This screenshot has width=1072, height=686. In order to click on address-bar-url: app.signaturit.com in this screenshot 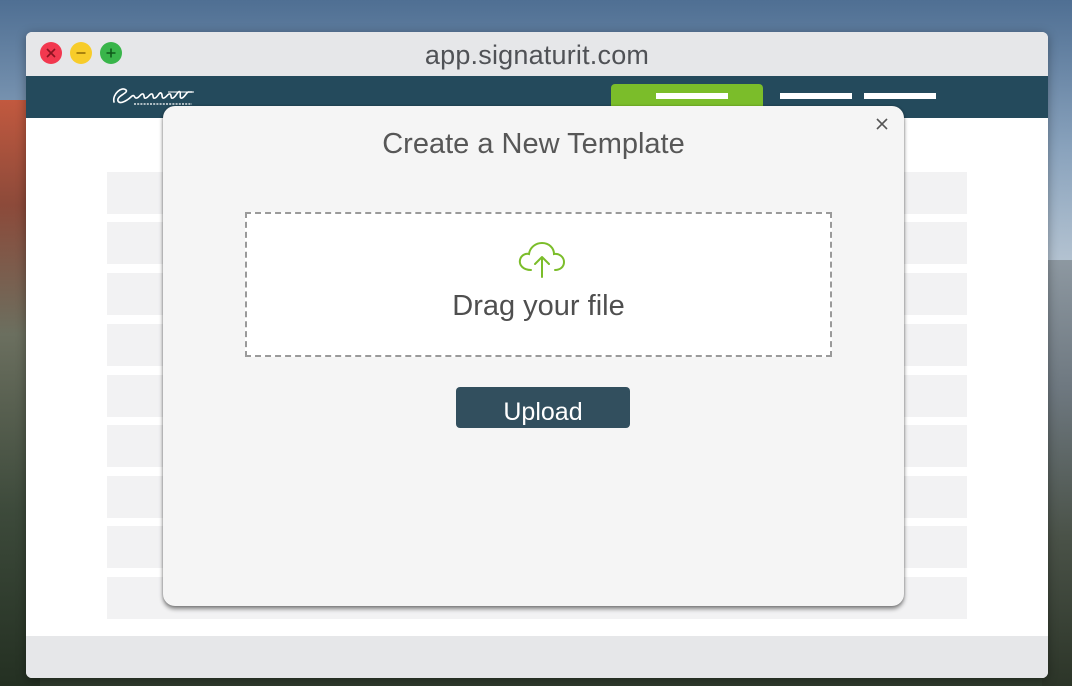, I will do `click(537, 55)`.